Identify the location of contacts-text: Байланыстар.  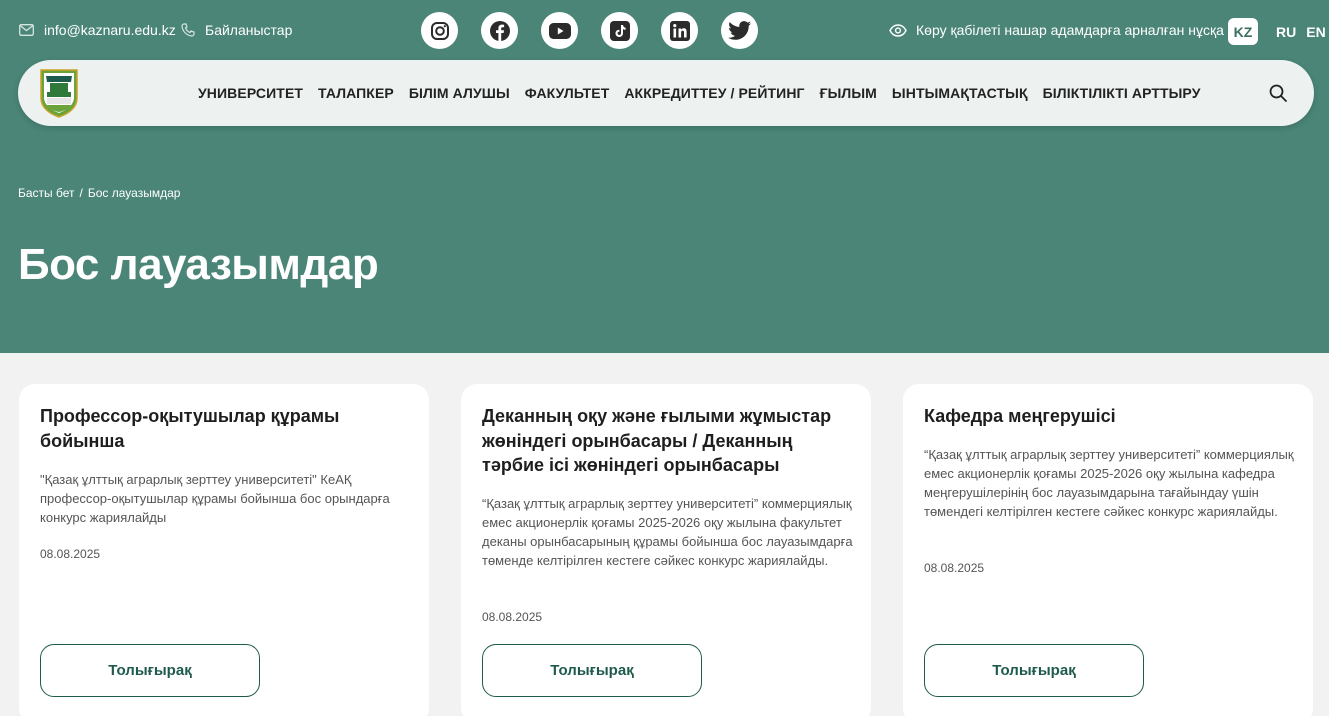
(249, 30).